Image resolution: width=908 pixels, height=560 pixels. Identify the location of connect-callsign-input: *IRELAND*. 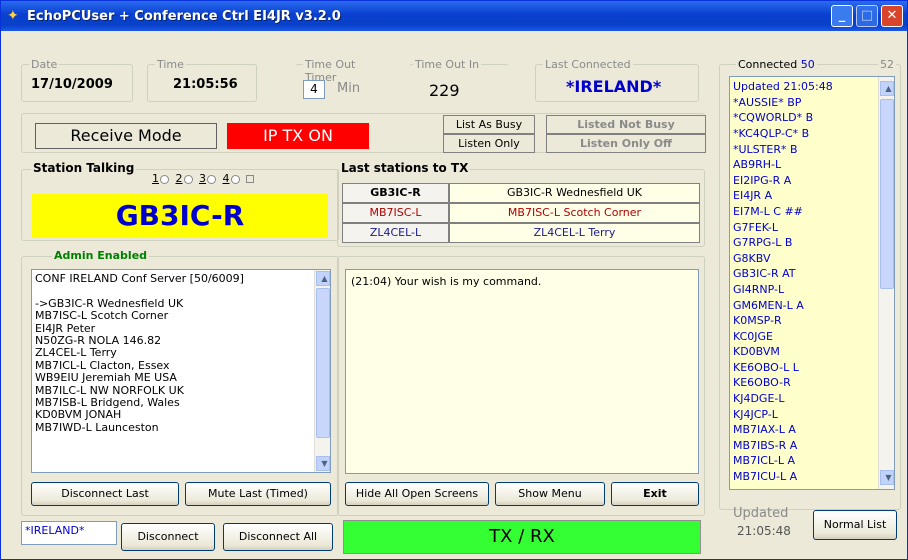
(69, 533).